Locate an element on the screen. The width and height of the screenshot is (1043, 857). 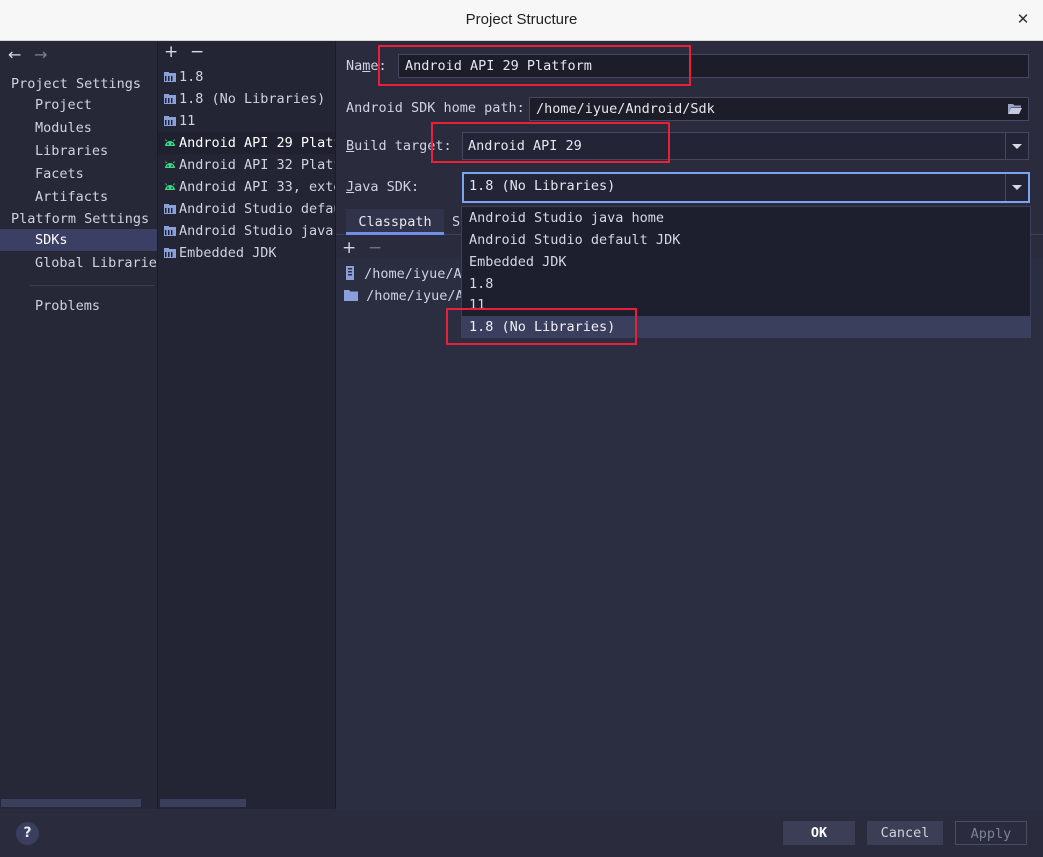
close-icon: ✕ is located at coordinates (1023, 19).